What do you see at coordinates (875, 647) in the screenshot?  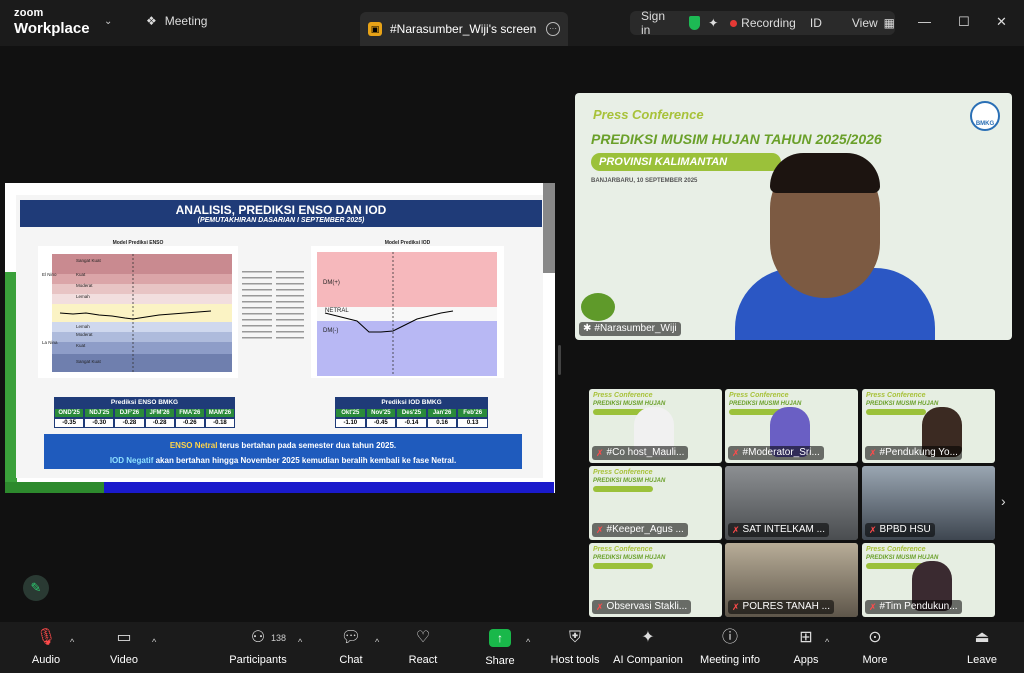 I see `more-button: ⊙ More` at bounding box center [875, 647].